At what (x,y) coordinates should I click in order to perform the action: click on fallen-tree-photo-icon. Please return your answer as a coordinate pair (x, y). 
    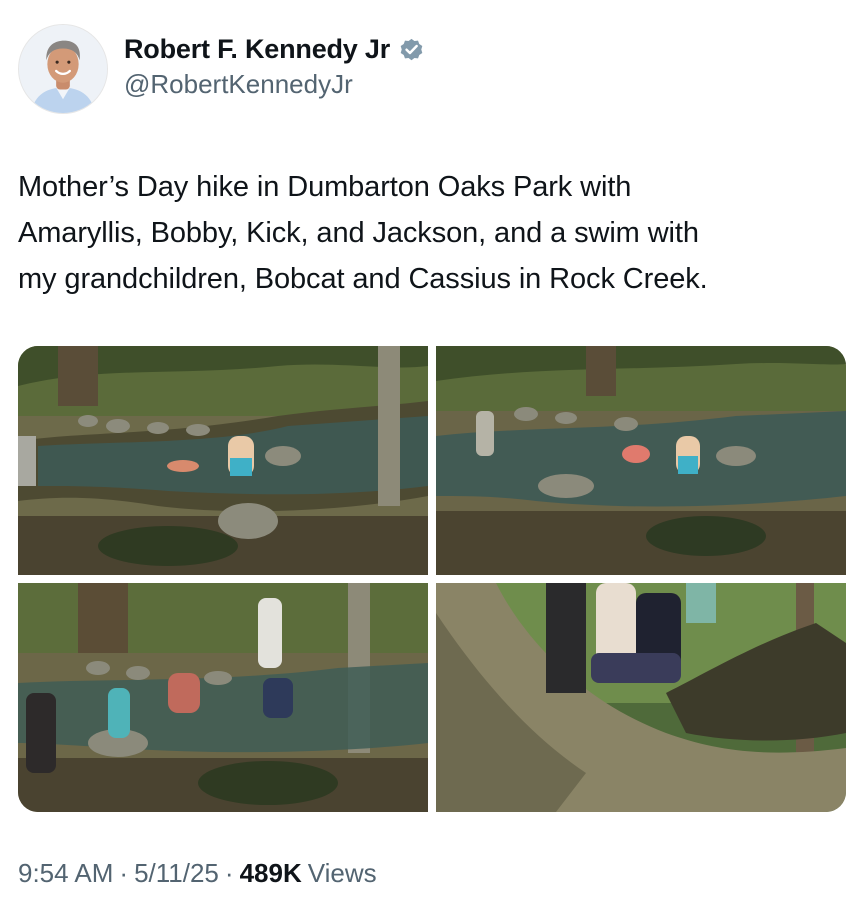
    Looking at the image, I should click on (641, 697).